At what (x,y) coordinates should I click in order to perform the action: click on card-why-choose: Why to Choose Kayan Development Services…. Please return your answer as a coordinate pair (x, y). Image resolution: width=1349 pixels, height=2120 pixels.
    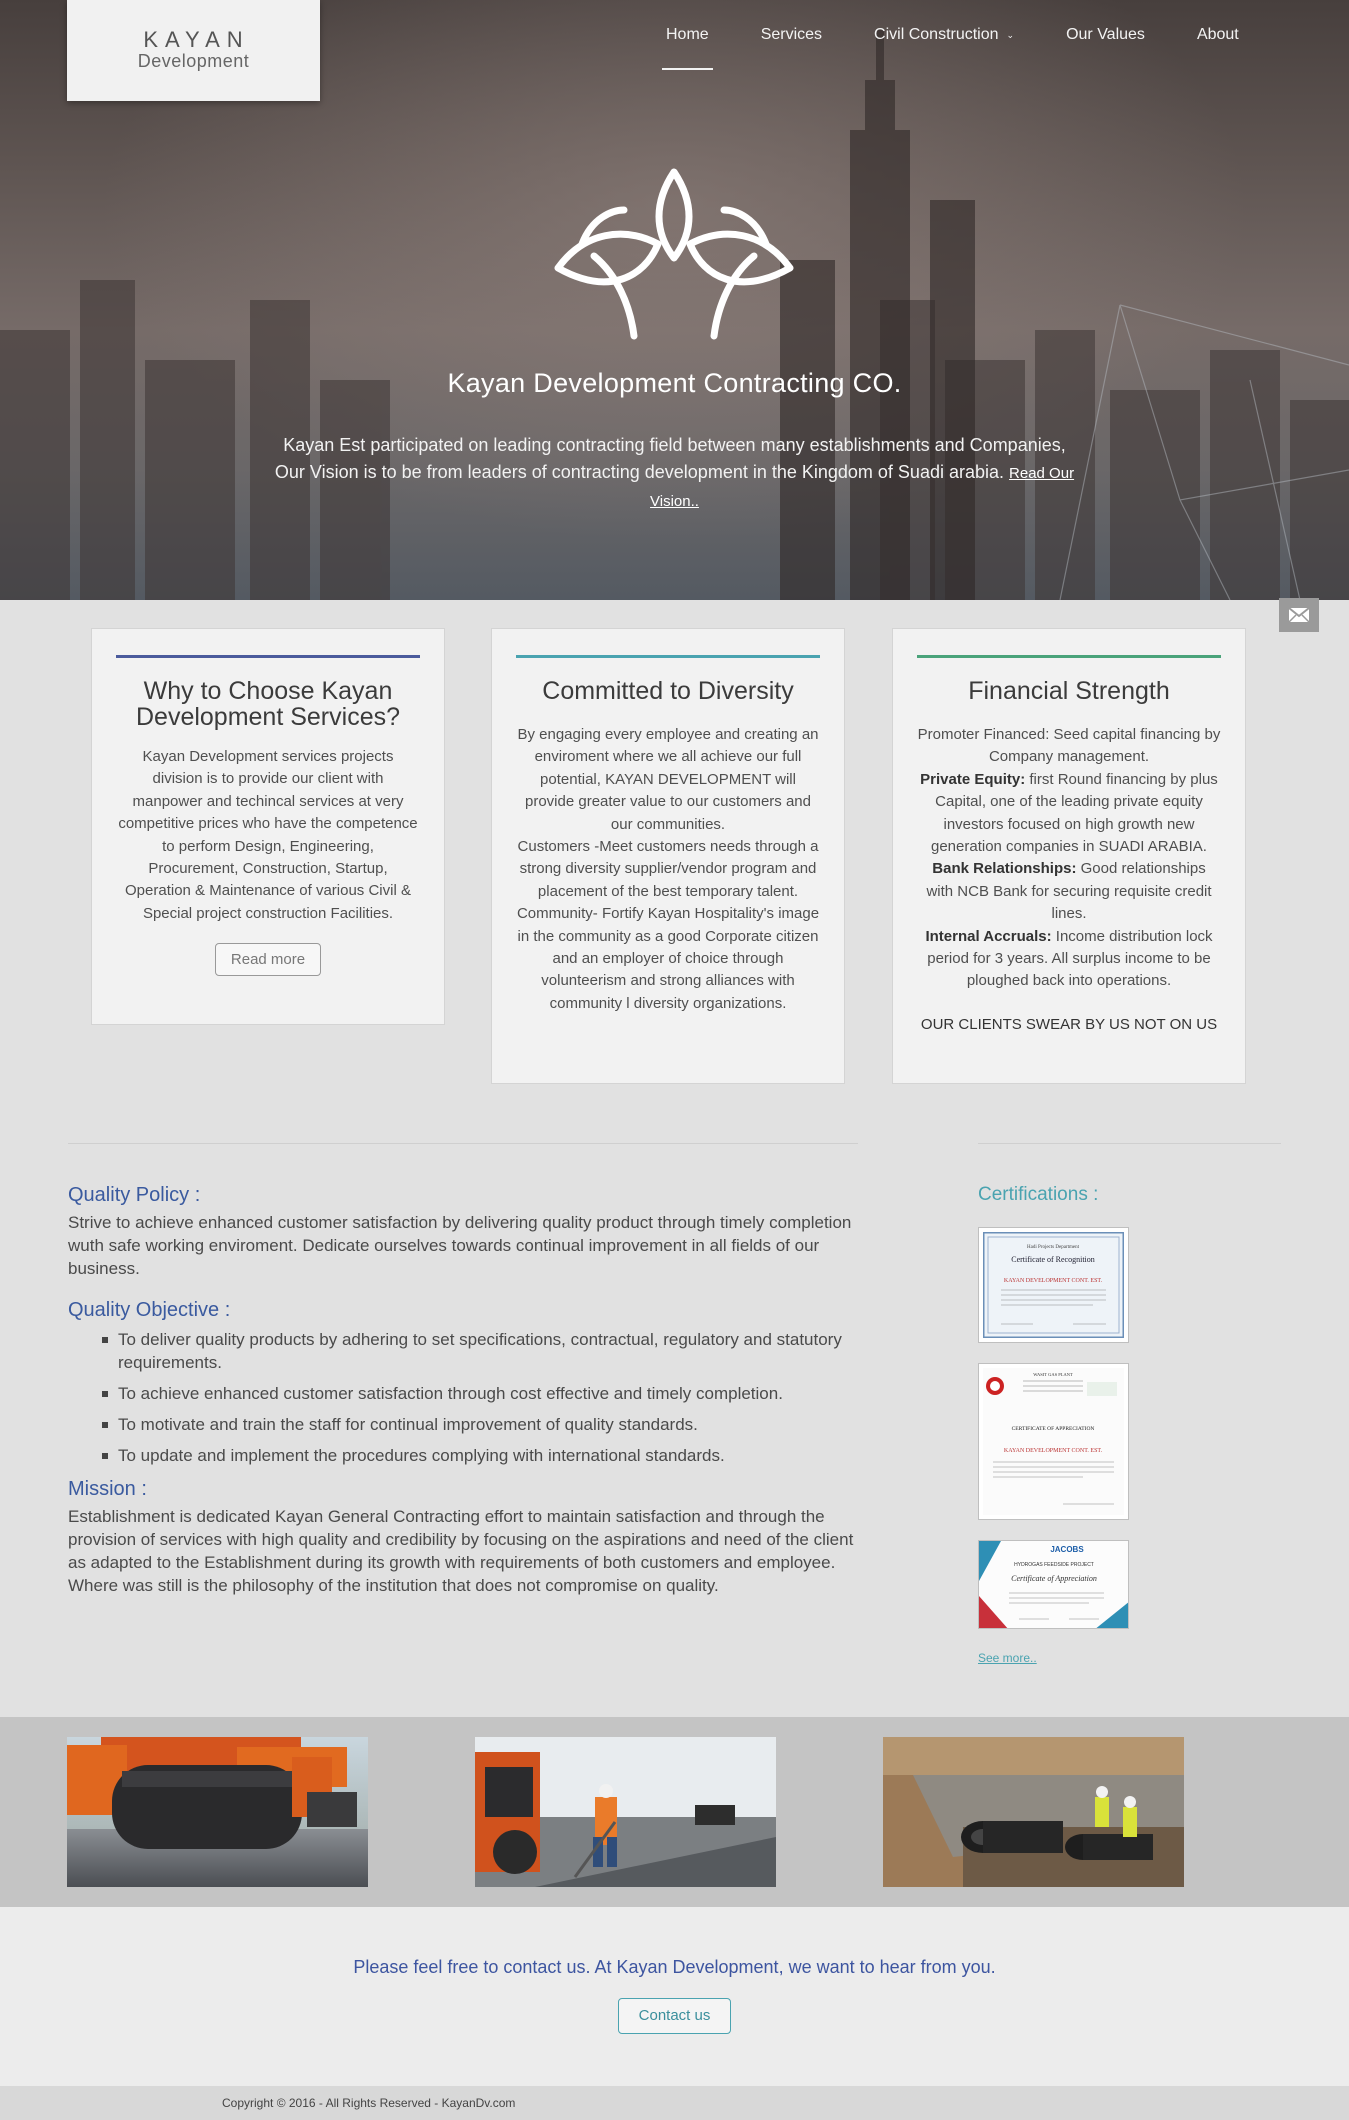
    Looking at the image, I should click on (268, 826).